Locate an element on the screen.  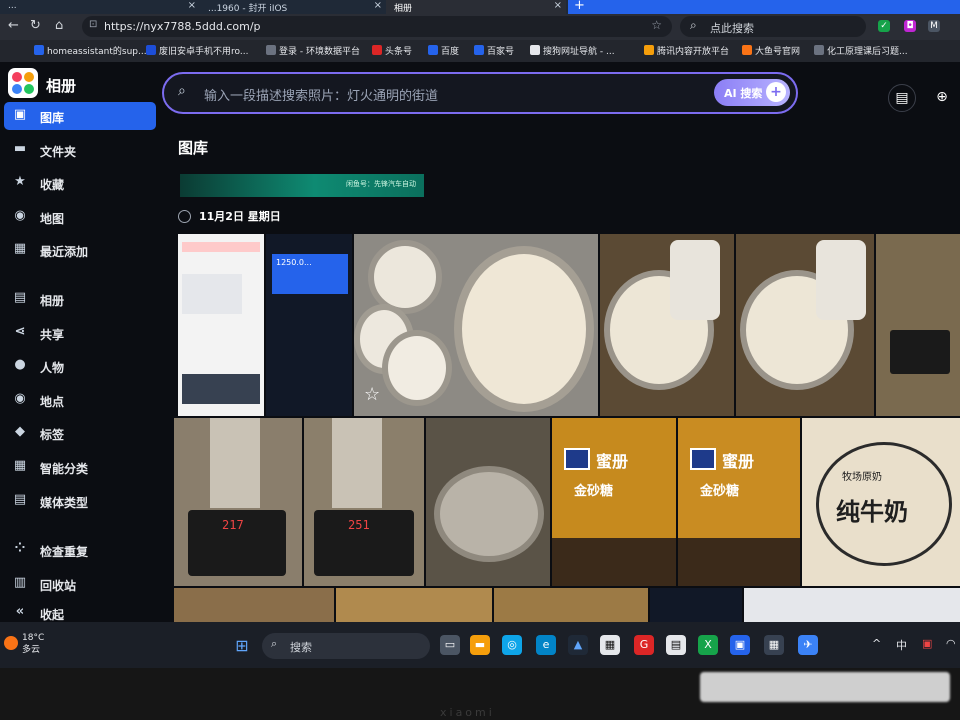
browser-search-input: ⌕ 点此搜索 is located at coordinates (773, 26).